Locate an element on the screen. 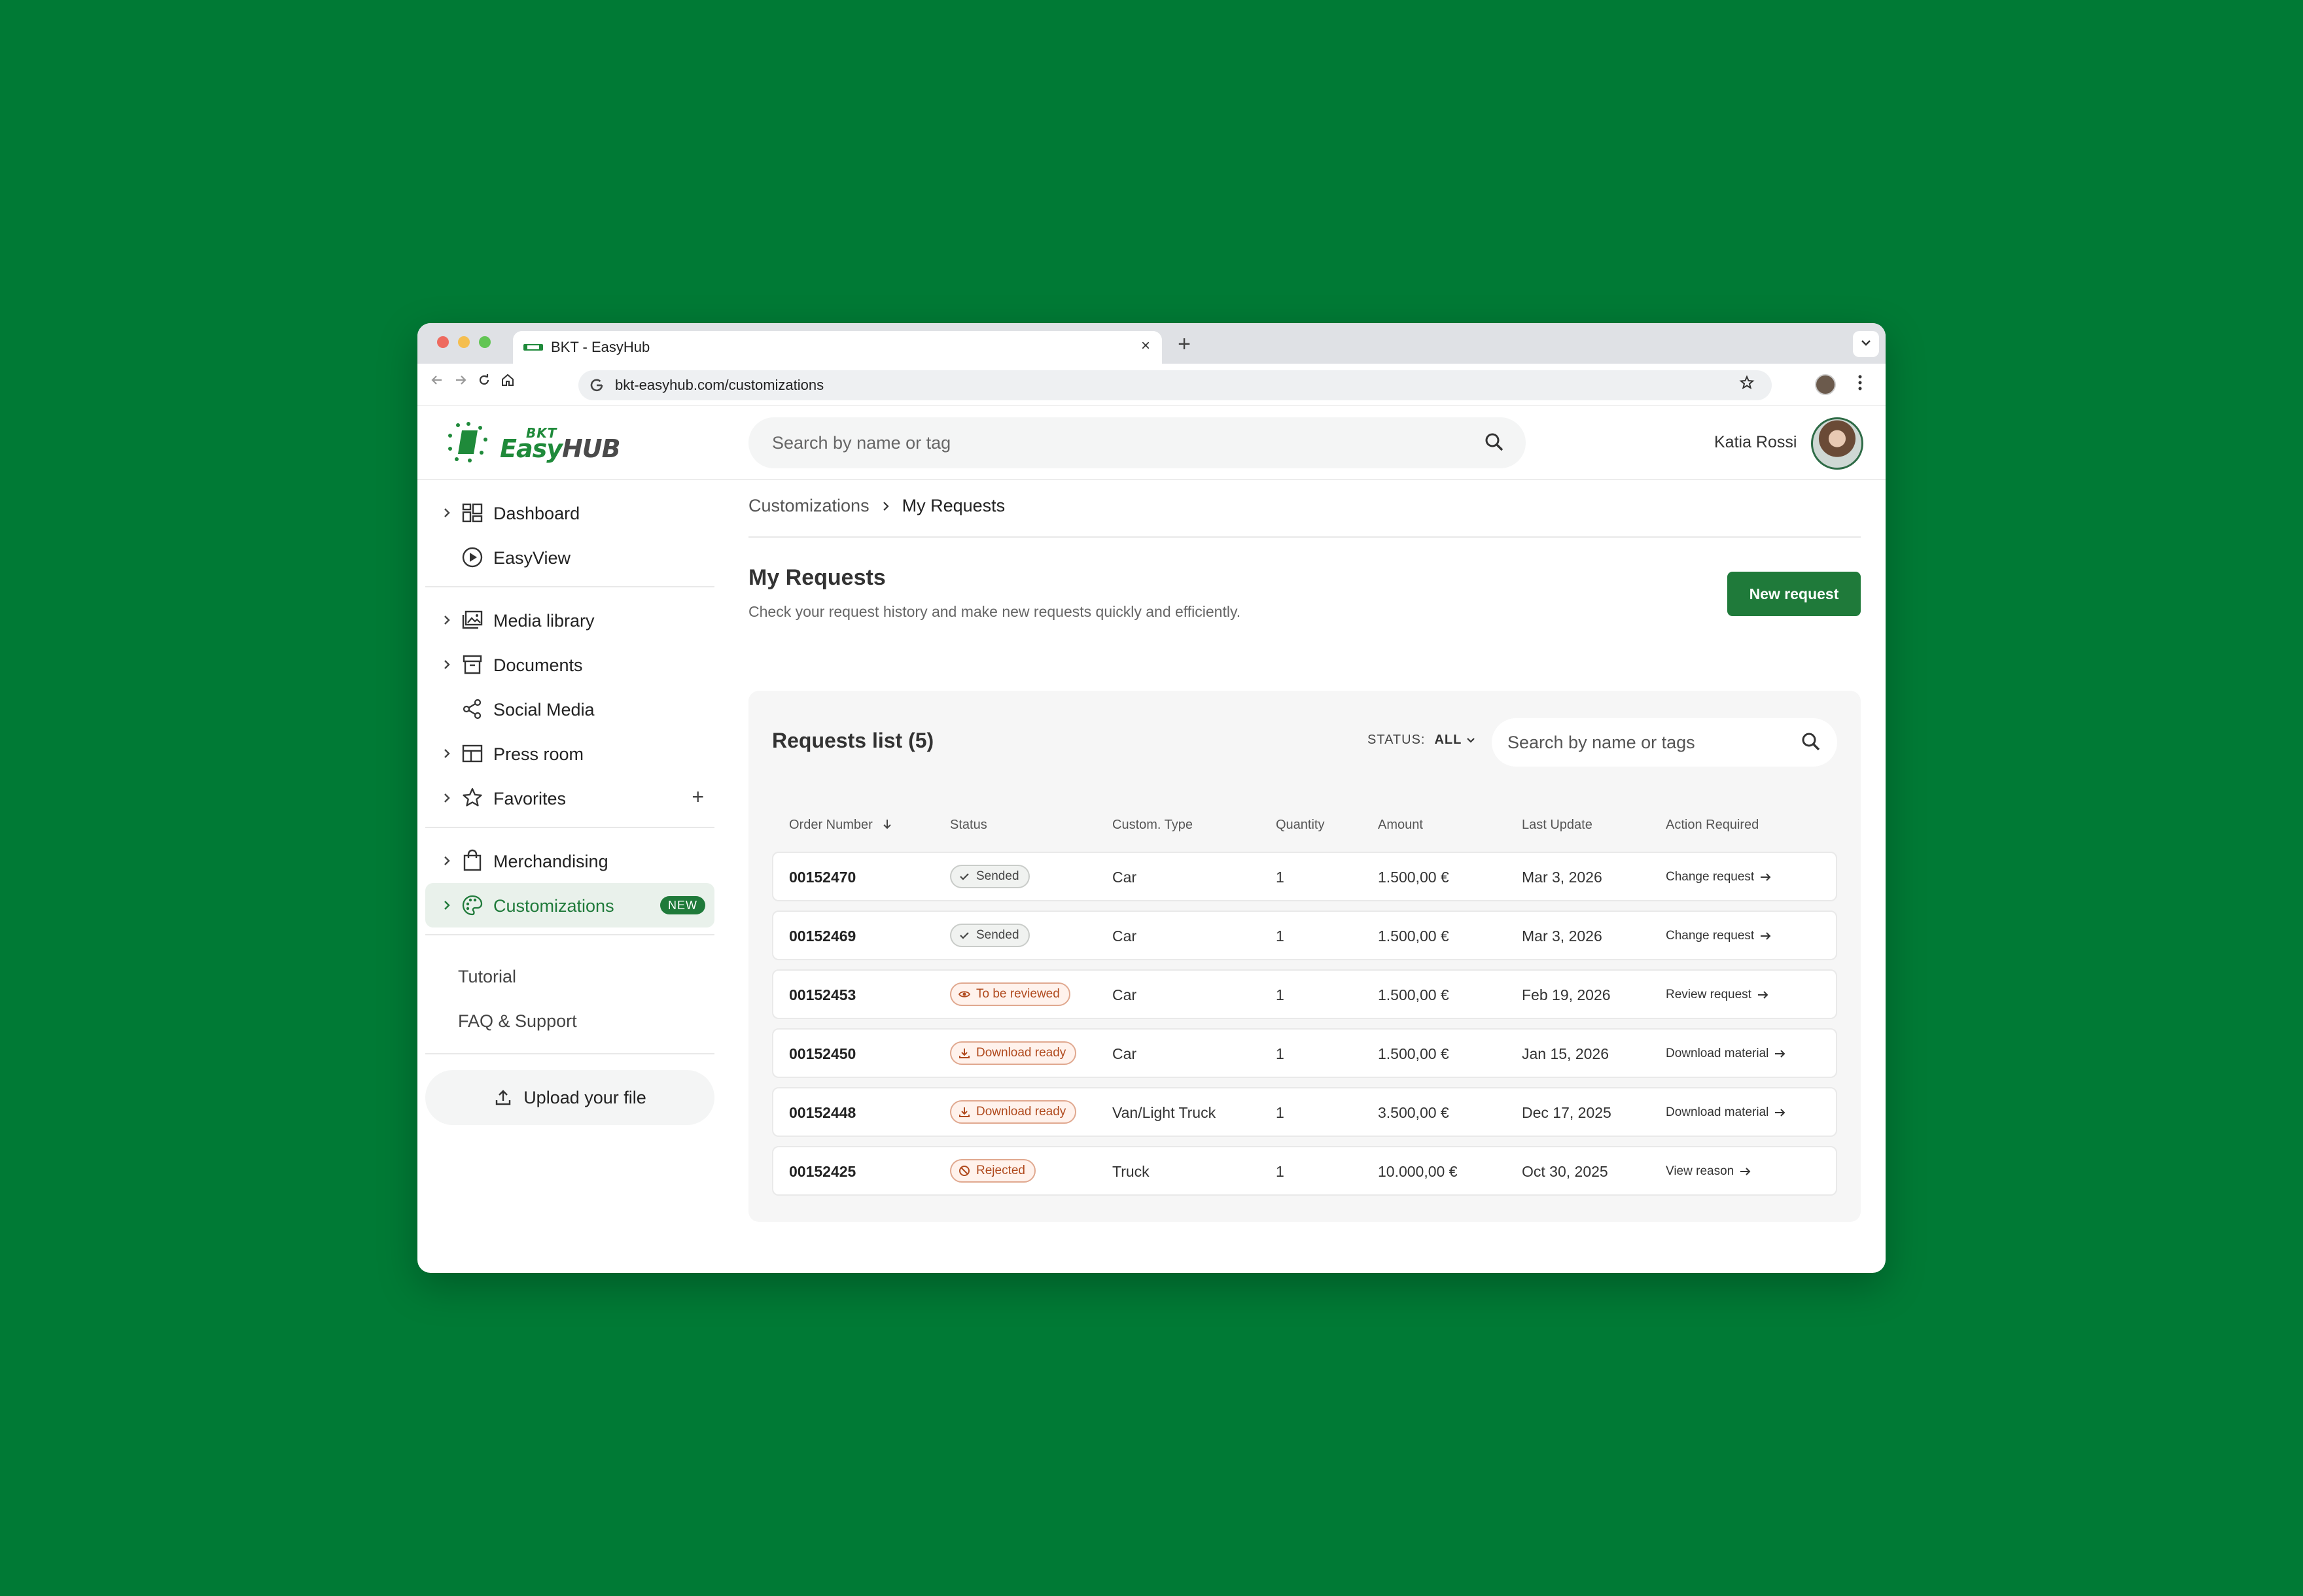  more-vertical-icon is located at coordinates (1860, 382).